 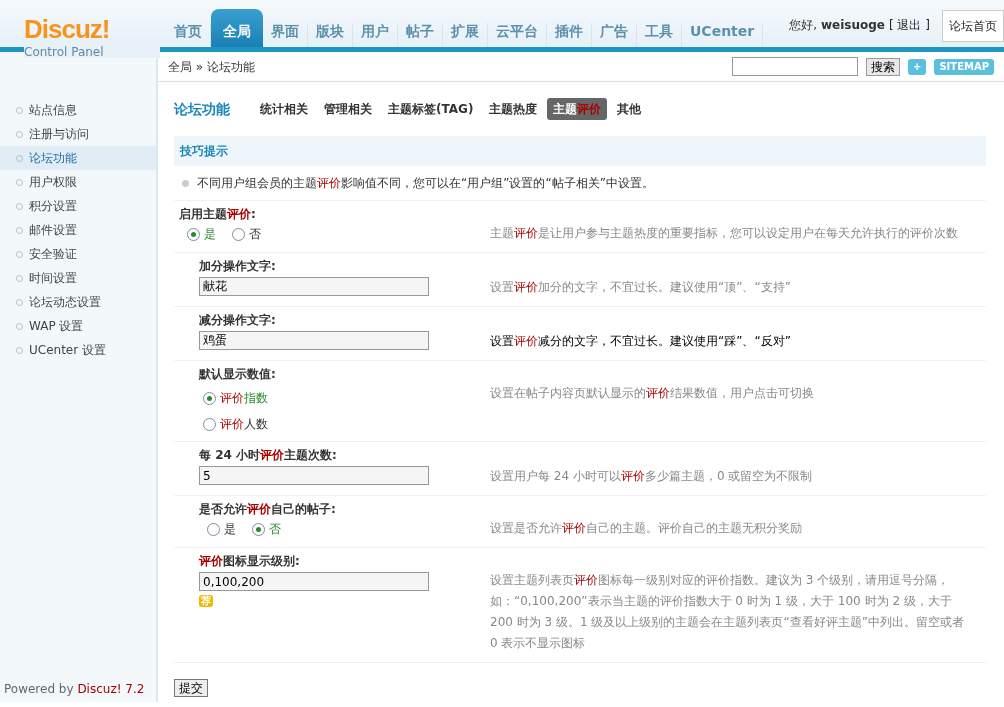 I want to click on sidebar-item: WAP 设置, so click(x=78, y=326).